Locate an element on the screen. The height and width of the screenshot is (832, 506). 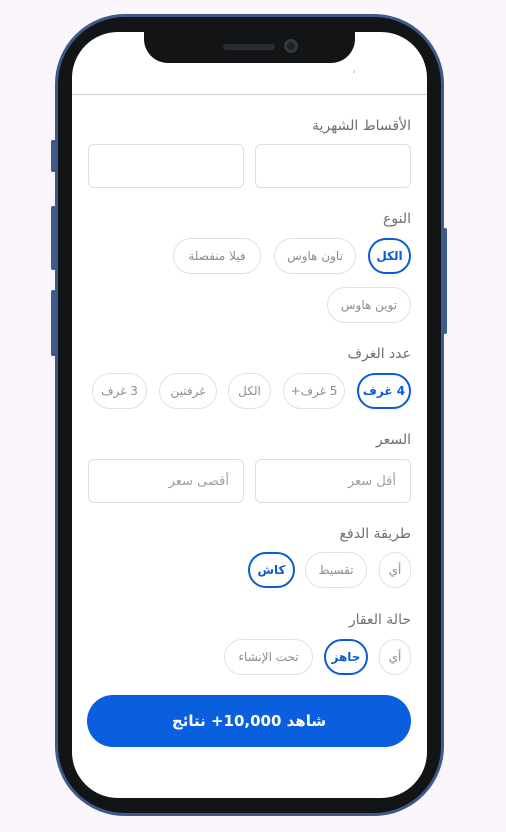
status-chip-any: أي is located at coordinates (395, 657).